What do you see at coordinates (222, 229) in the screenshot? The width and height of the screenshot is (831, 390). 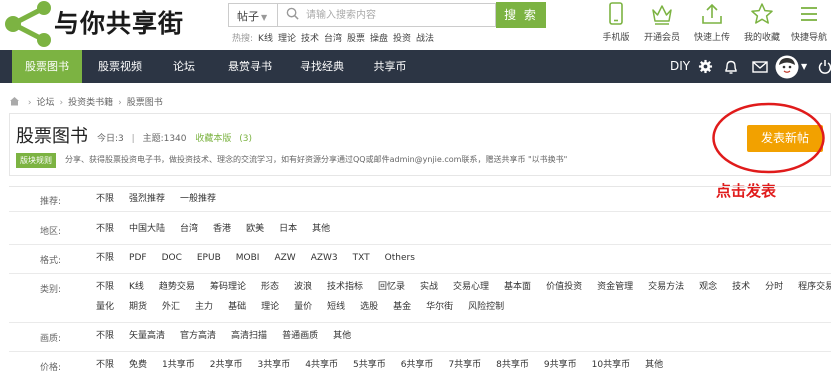 I see `filter-option: 香港` at bounding box center [222, 229].